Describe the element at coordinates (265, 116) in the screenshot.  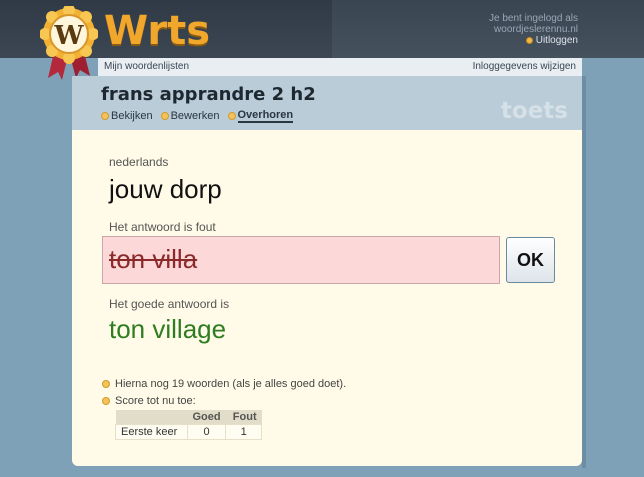
I see `tab-label: Overhoren` at that location.